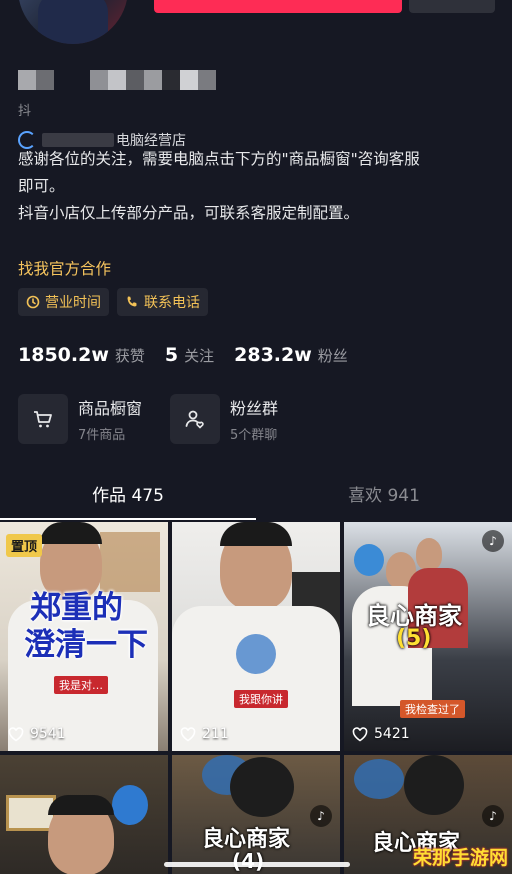 The height and width of the screenshot is (874, 512). Describe the element at coordinates (256, 636) in the screenshot. I see `video-thumbnail: 我跟你讲 211` at that location.